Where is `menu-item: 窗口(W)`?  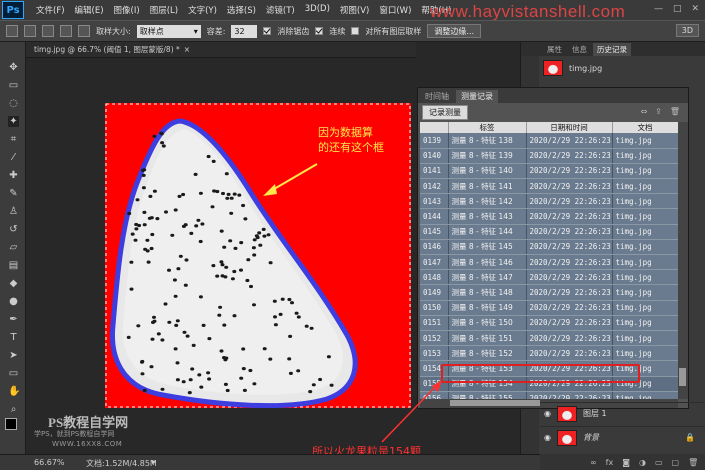
menu-item: 窗口(W) is located at coordinates (395, 10).